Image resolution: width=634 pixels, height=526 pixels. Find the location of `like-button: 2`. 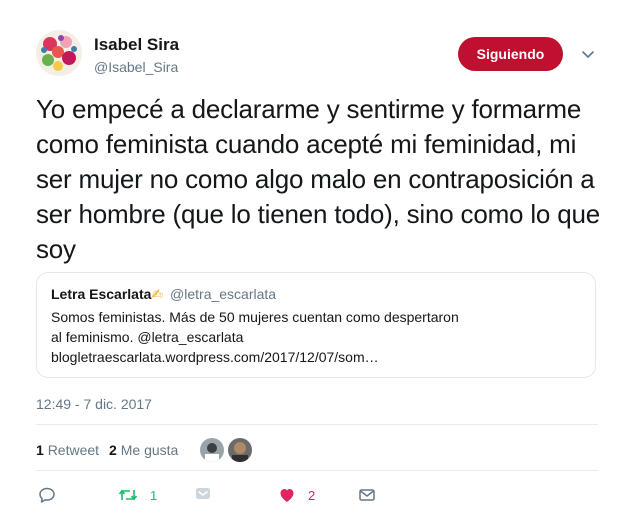

like-button: 2 is located at coordinates (296, 495).